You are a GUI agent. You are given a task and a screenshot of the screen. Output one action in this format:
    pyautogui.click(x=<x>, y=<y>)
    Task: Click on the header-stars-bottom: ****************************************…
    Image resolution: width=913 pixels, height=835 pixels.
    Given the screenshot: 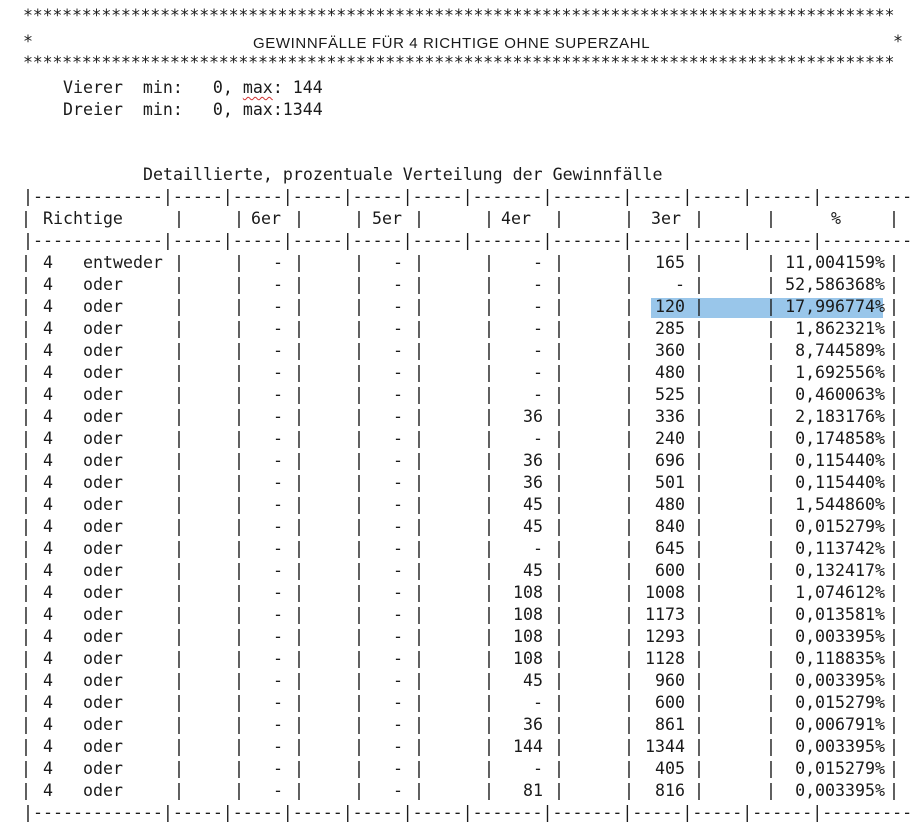 What is the action you would take?
    pyautogui.click(x=459, y=62)
    